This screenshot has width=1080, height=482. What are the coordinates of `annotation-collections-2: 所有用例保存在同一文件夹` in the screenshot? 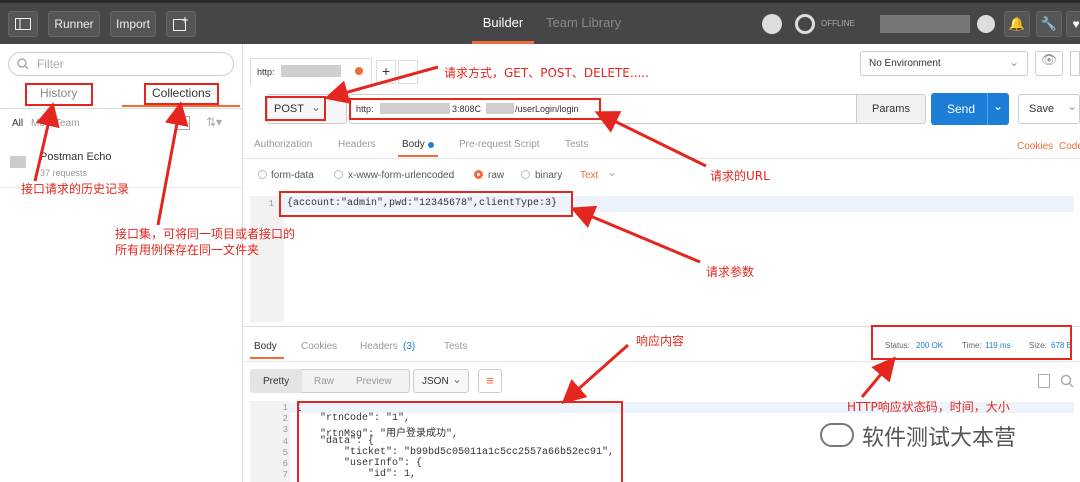 It's located at (187, 250).